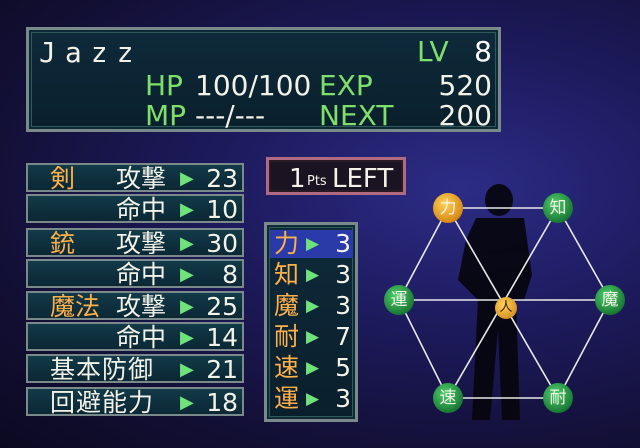 The image size is (640, 448). I want to click on combat-stat-row: 命中 ▶ 8, so click(135, 273).